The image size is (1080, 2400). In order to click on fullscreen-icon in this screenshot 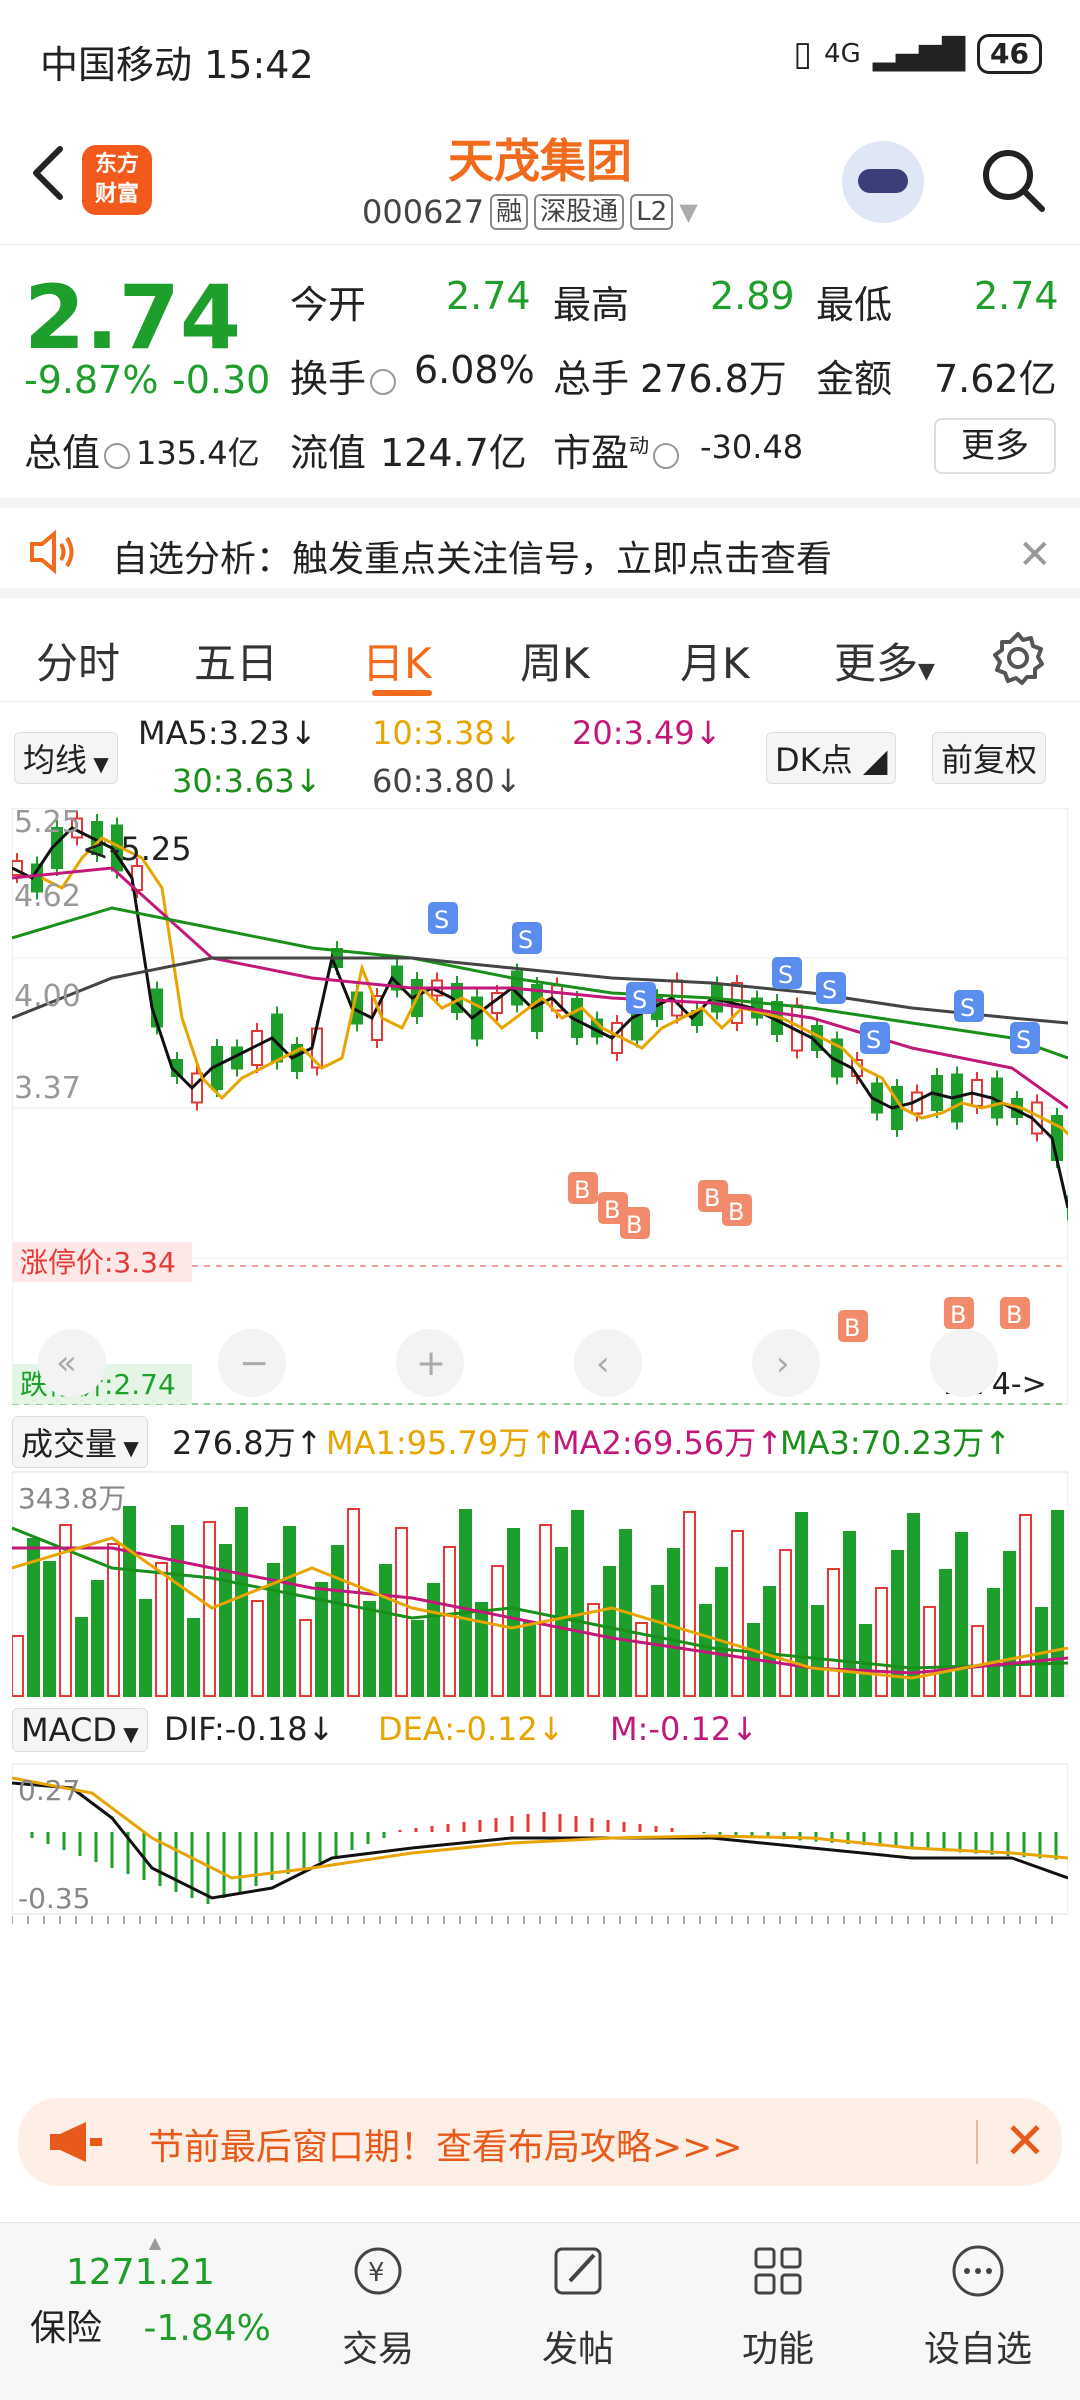, I will do `click(964, 1363)`.